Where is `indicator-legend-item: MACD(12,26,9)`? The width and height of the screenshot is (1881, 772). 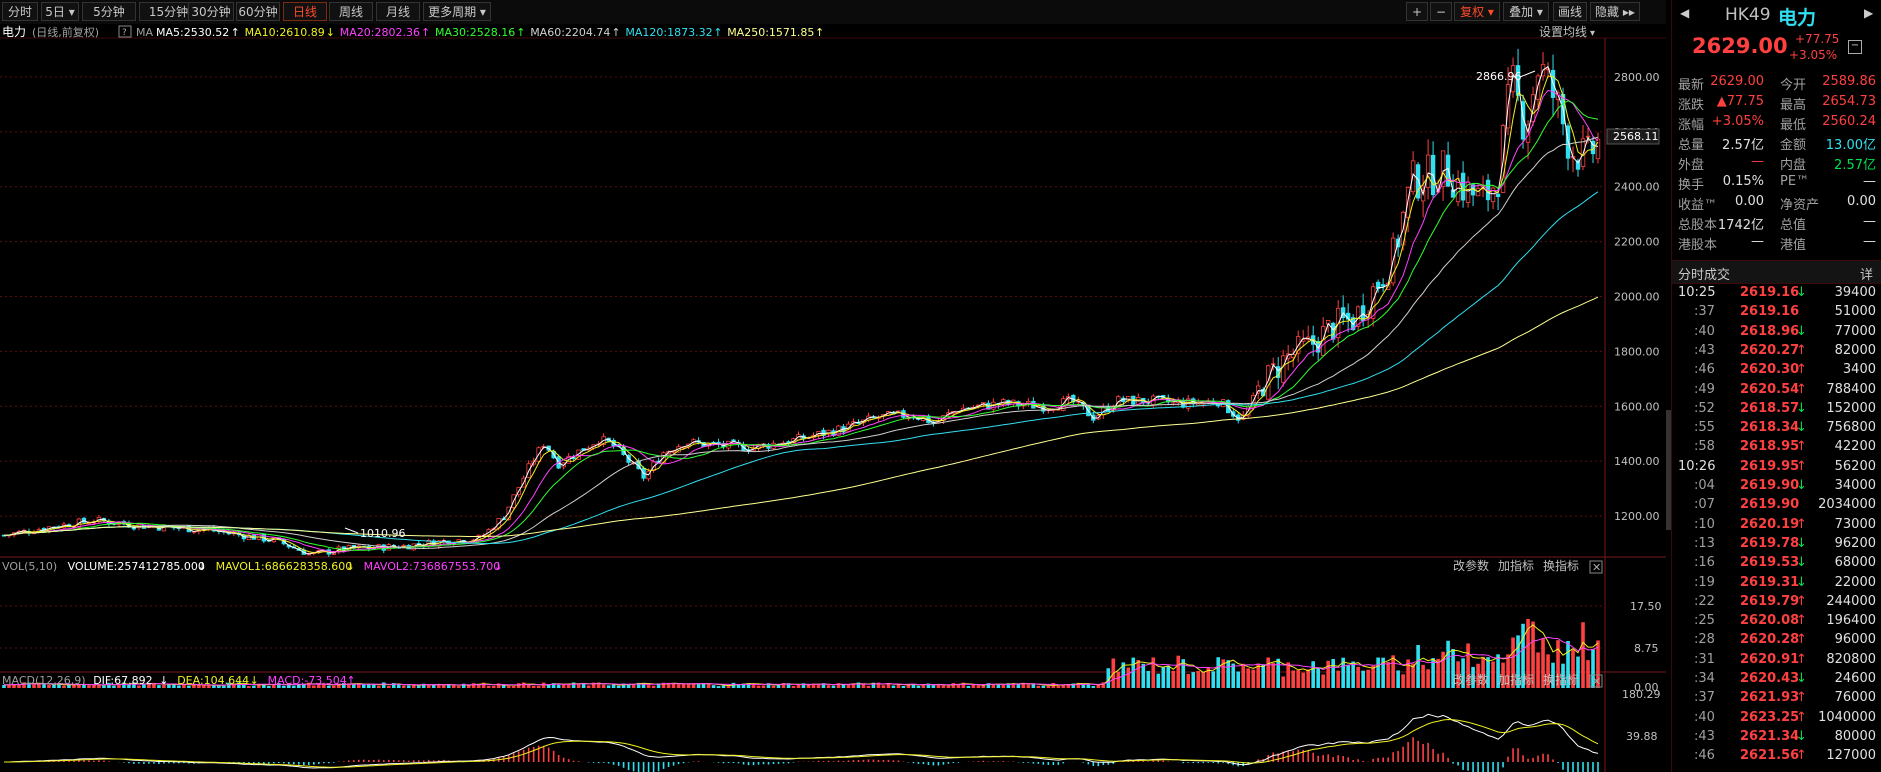
indicator-legend-item: MACD(12,26,9) is located at coordinates (44, 680).